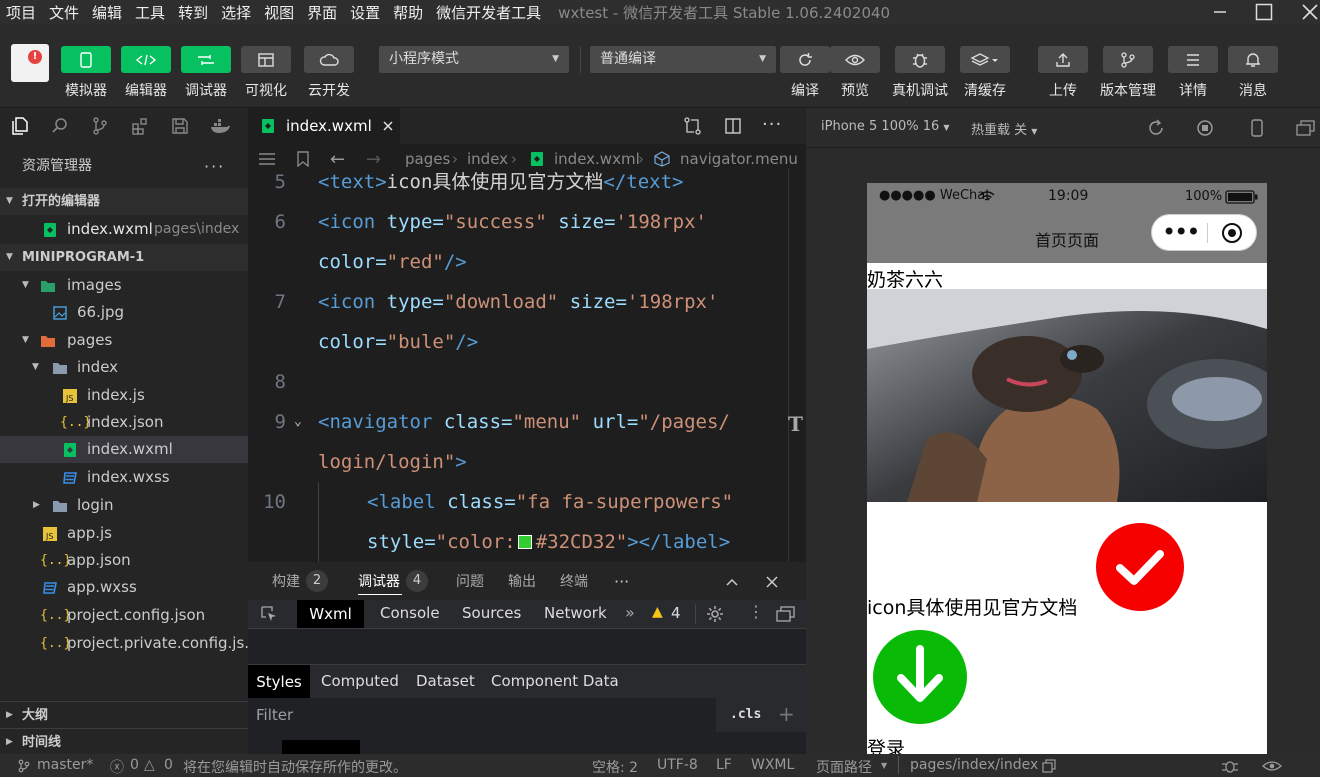 The width and height of the screenshot is (1320, 777). I want to click on close-tab-icon, so click(388, 126).